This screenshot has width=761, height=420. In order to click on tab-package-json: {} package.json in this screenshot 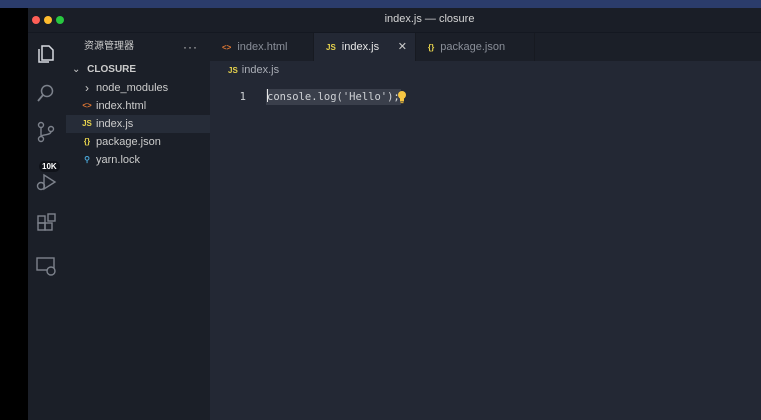, I will do `click(475, 47)`.